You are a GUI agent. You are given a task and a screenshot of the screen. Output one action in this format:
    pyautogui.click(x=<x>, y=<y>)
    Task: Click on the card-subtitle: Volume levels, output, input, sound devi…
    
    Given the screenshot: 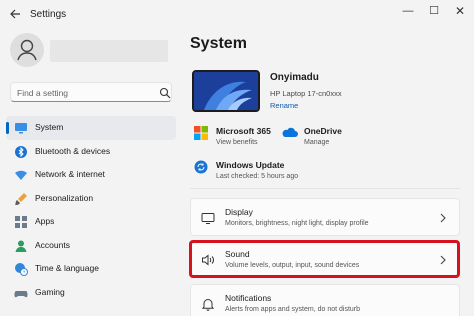 What is the action you would take?
    pyautogui.click(x=292, y=265)
    